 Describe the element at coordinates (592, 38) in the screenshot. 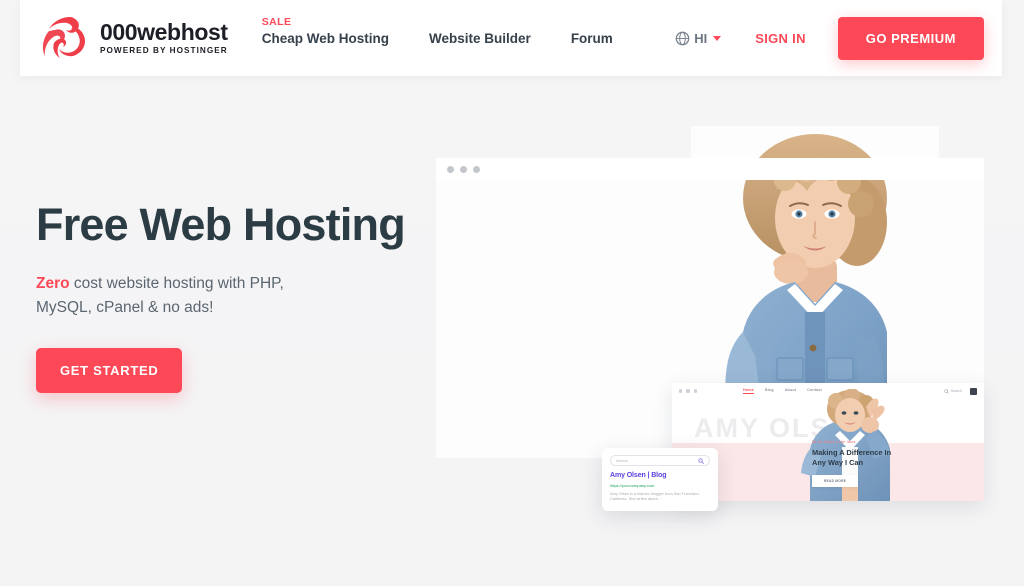

I see `nav-item-forum: Forum` at that location.